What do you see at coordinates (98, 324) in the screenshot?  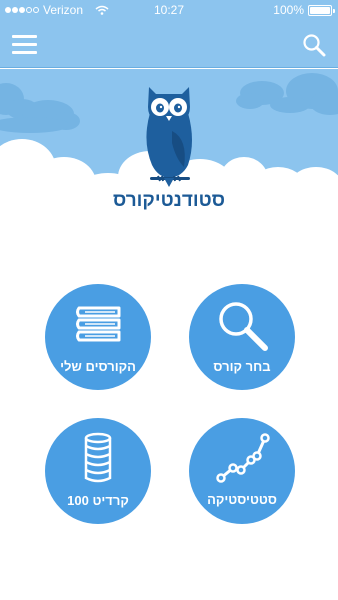 I see `books-stack-icon` at bounding box center [98, 324].